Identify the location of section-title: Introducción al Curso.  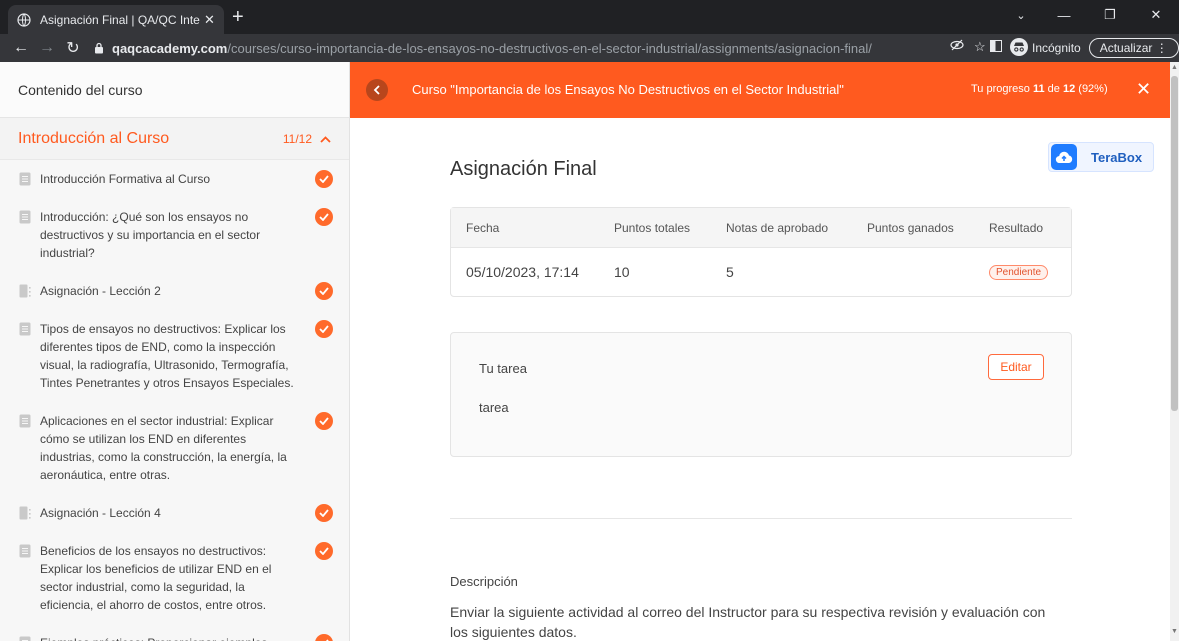
(94, 138).